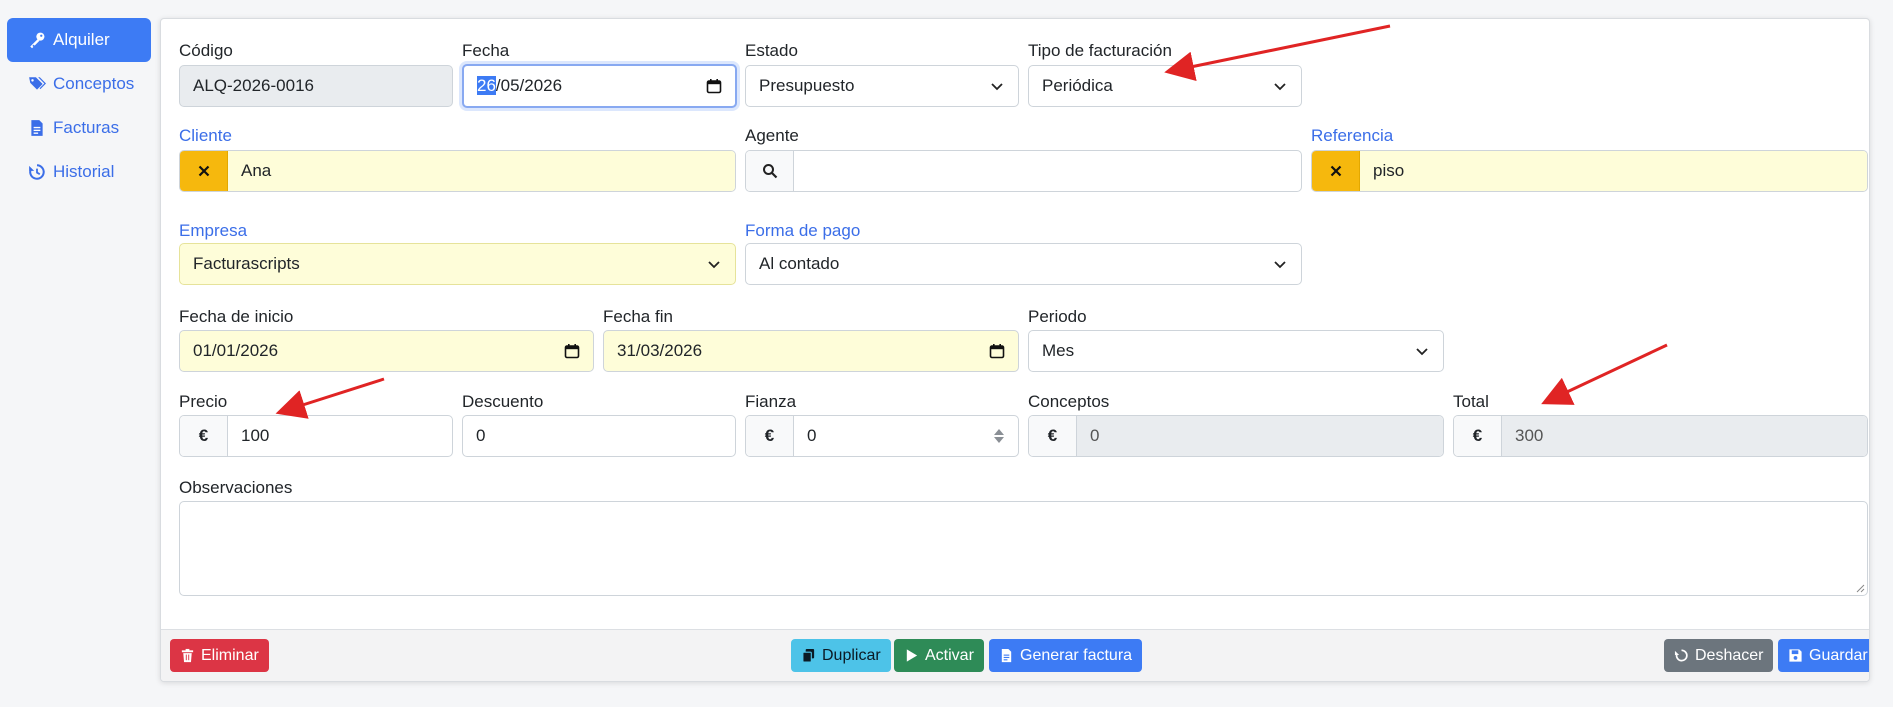 This screenshot has height=707, width=1893. Describe the element at coordinates (457, 264) in the screenshot. I see `empresa-select: Facturascripts` at that location.